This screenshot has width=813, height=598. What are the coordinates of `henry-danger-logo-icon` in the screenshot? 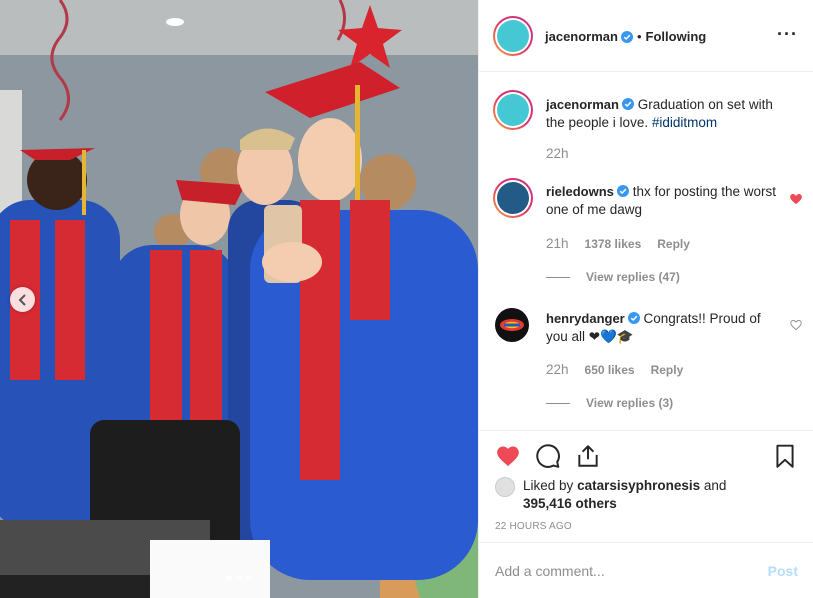 It's located at (512, 325).